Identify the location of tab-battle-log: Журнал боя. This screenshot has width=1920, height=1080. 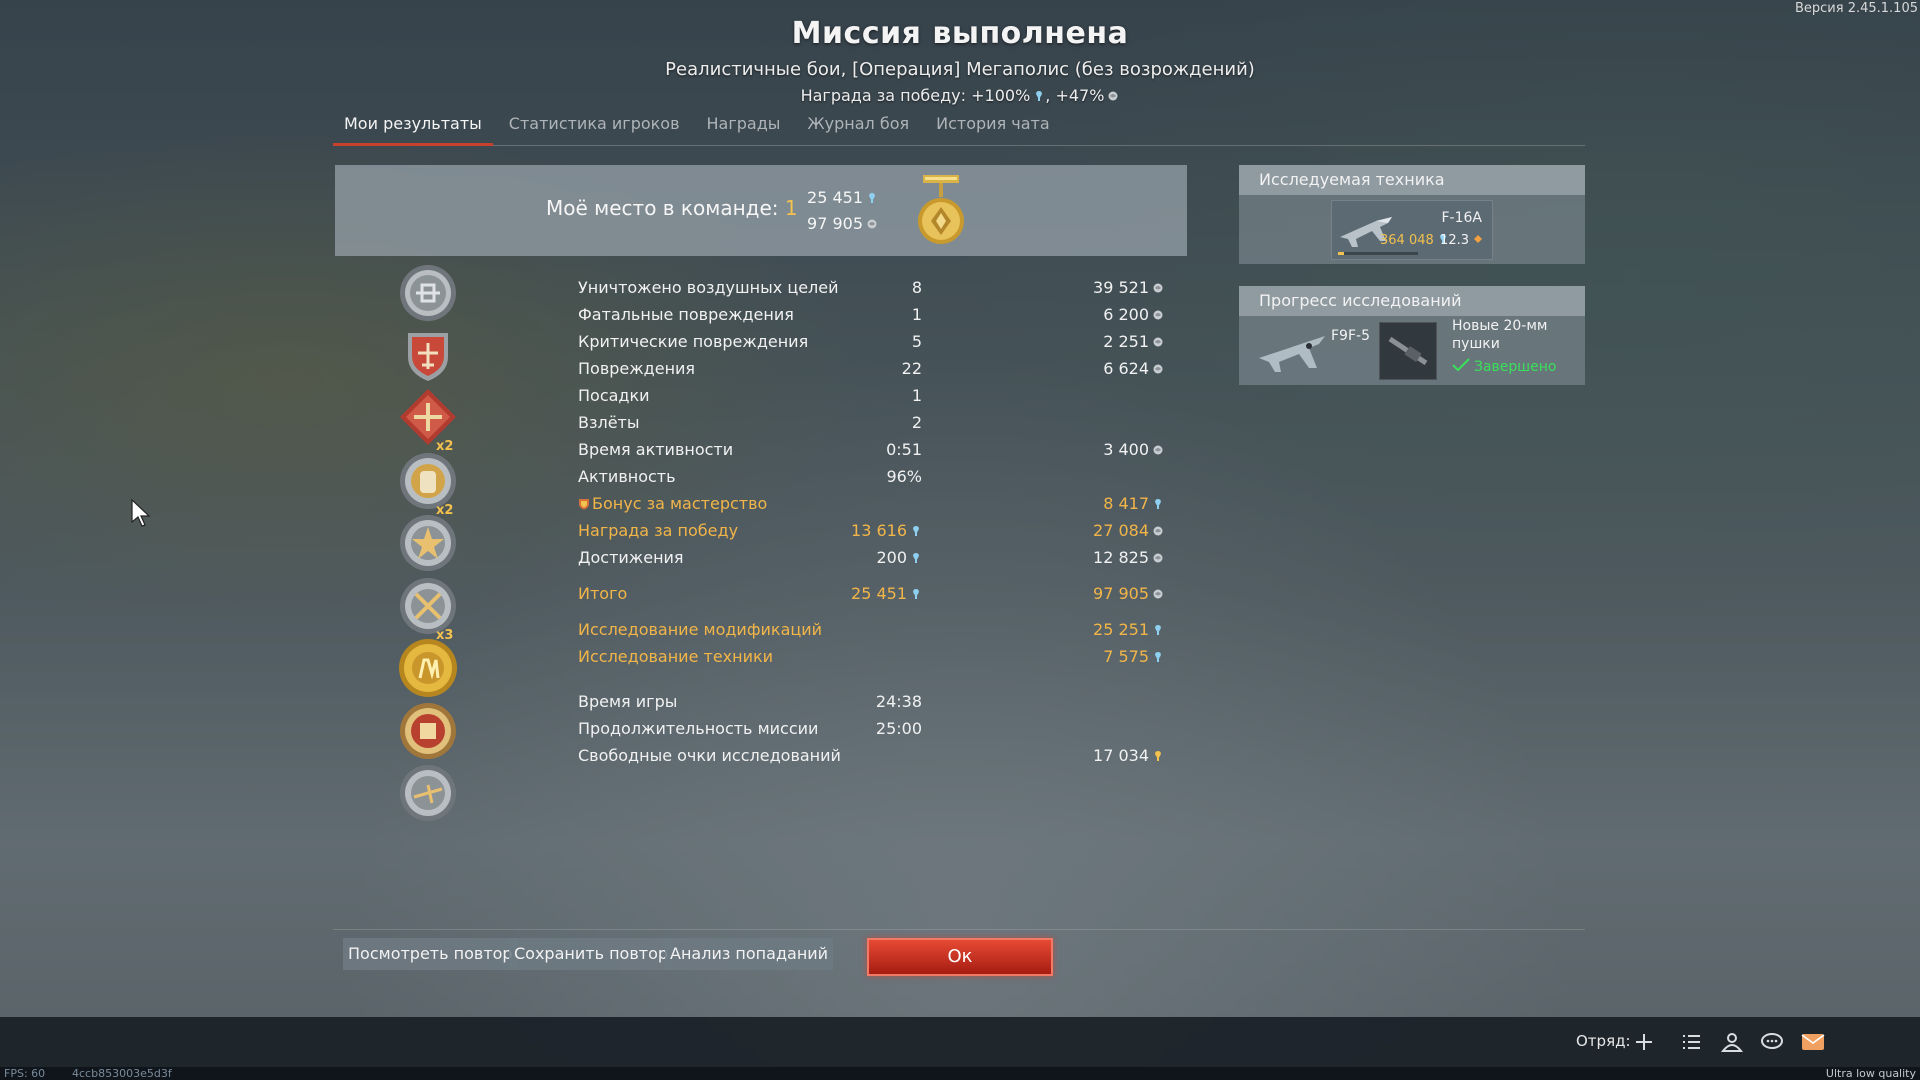
(858, 128).